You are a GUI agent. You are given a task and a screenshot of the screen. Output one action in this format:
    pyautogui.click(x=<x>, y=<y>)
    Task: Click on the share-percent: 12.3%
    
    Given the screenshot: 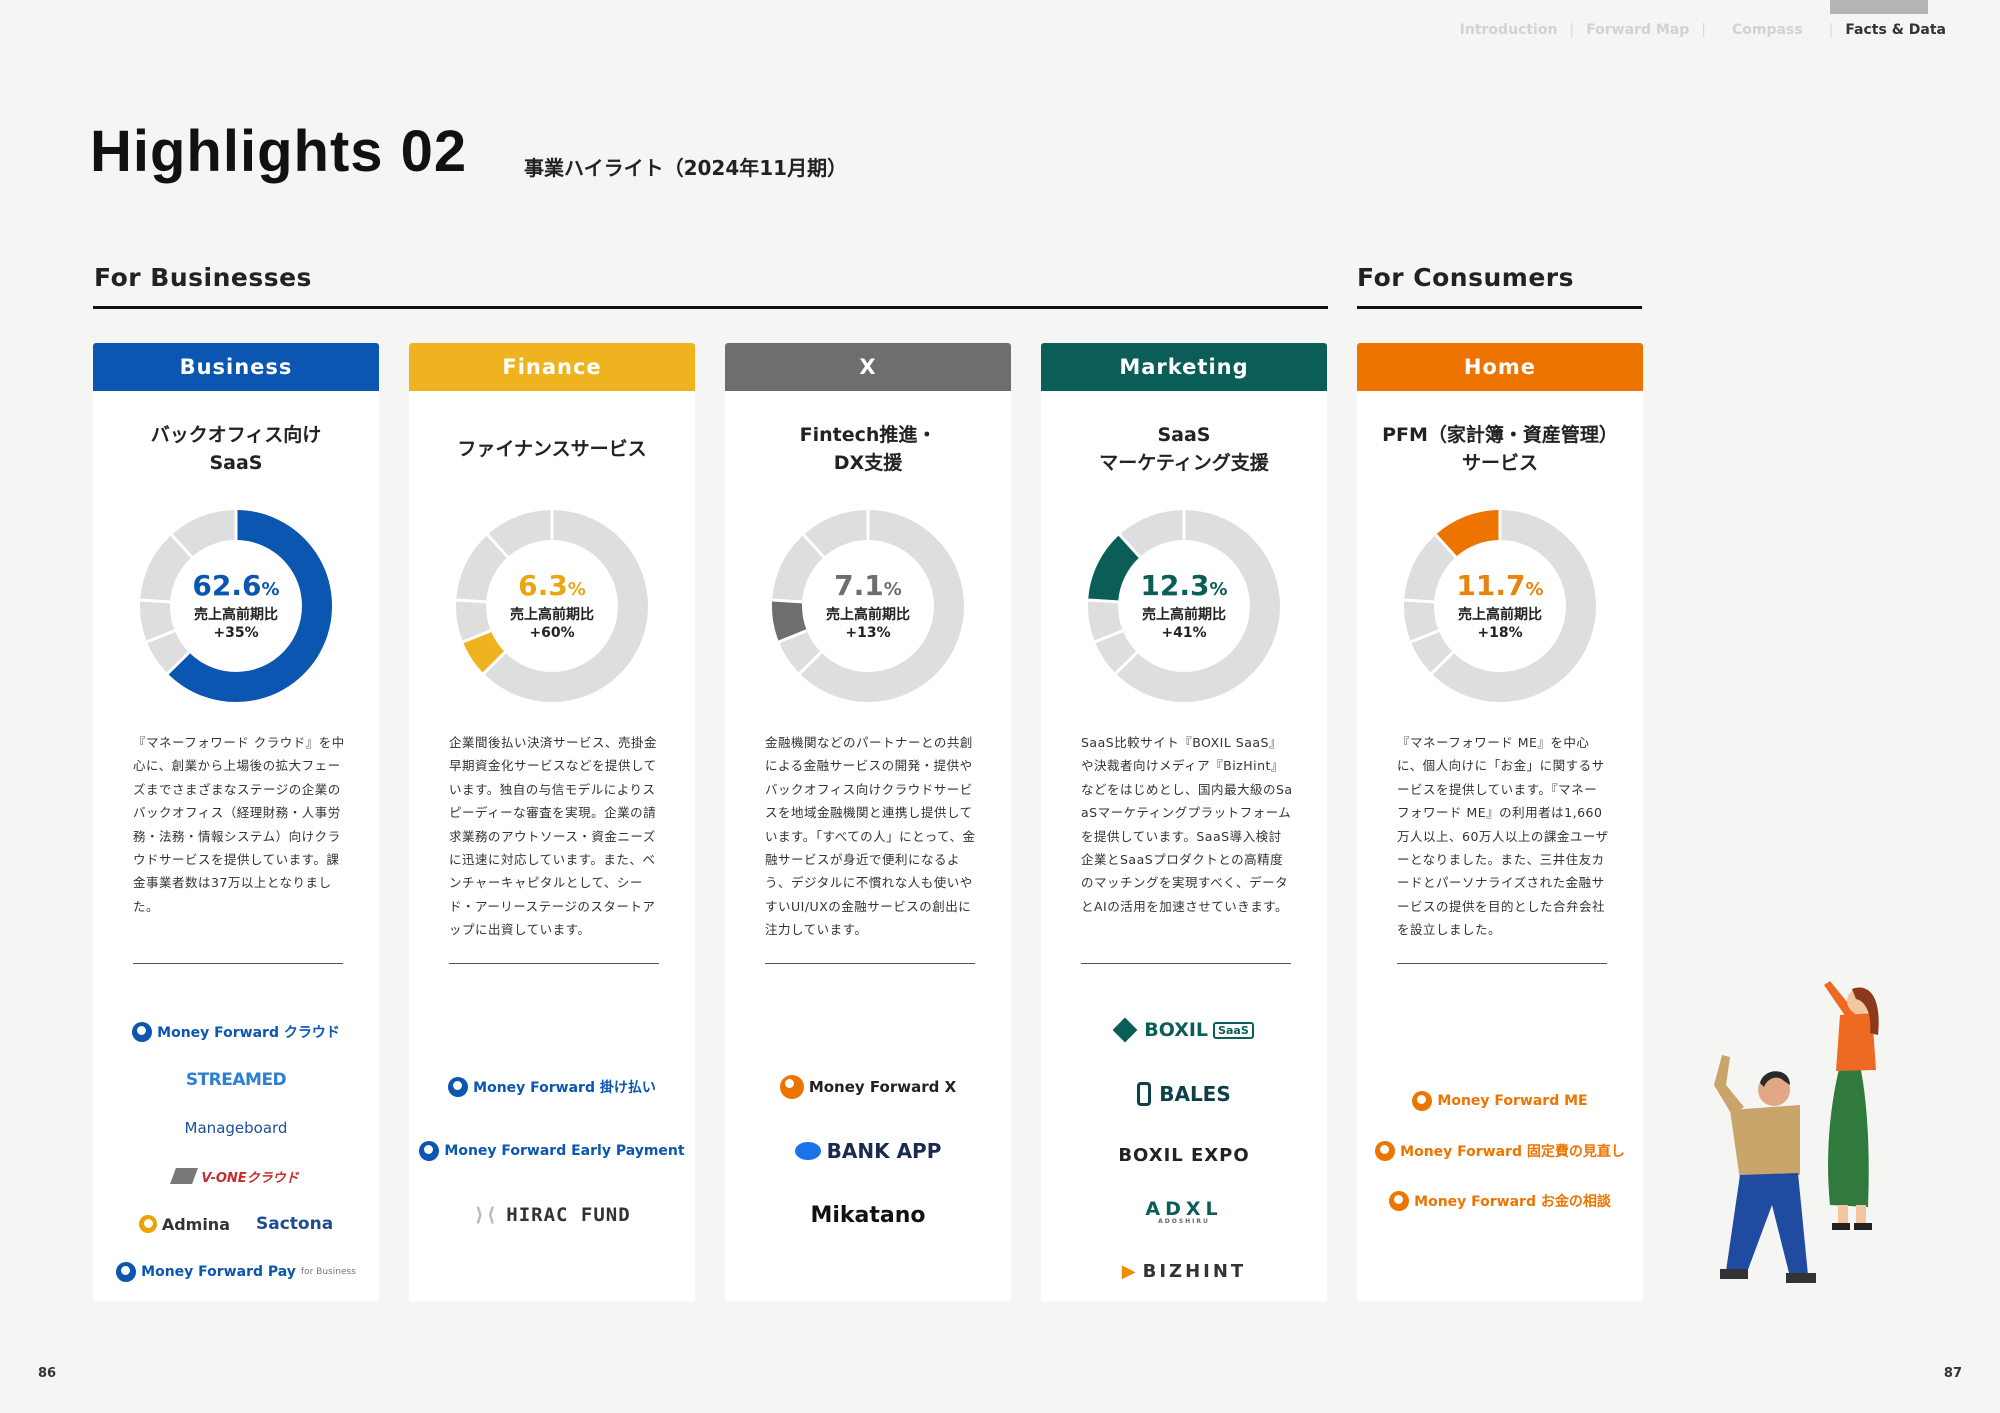 What is the action you would take?
    pyautogui.click(x=1183, y=588)
    